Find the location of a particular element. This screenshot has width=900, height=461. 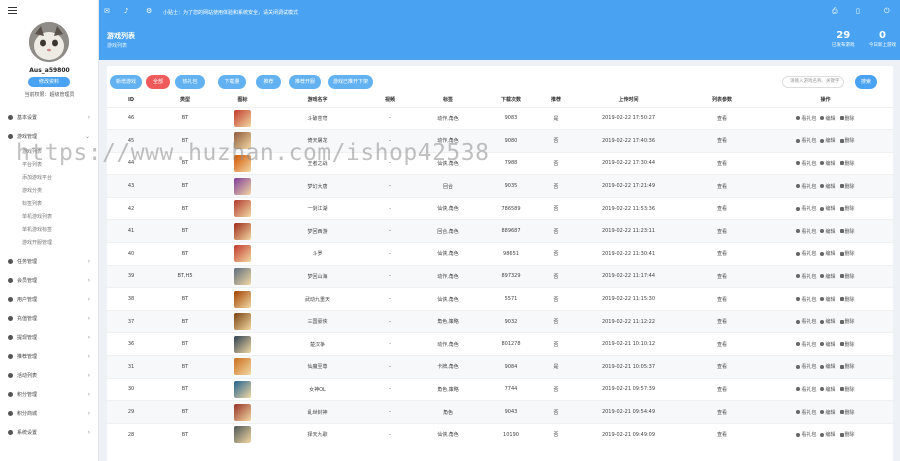

sidebar-item-tasks: 任务管理 › is located at coordinates (51, 261).